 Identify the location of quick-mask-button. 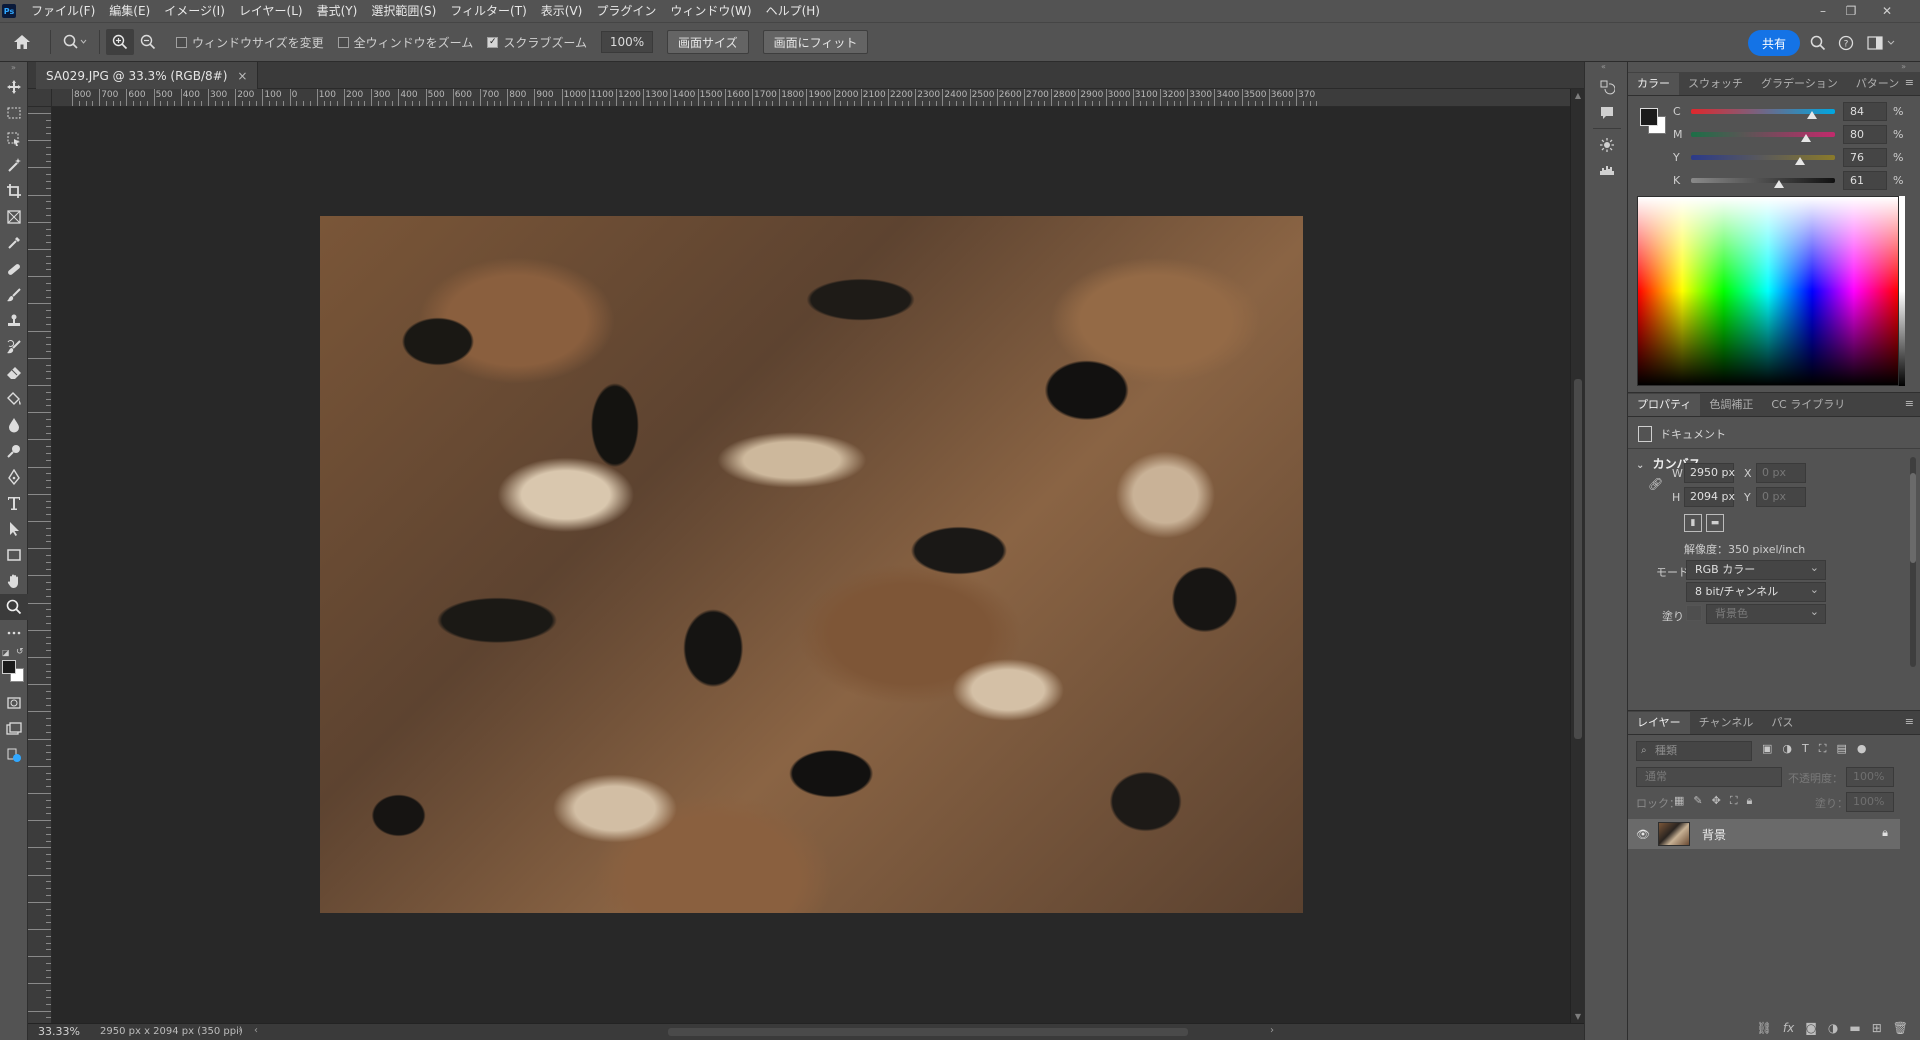
(14, 703).